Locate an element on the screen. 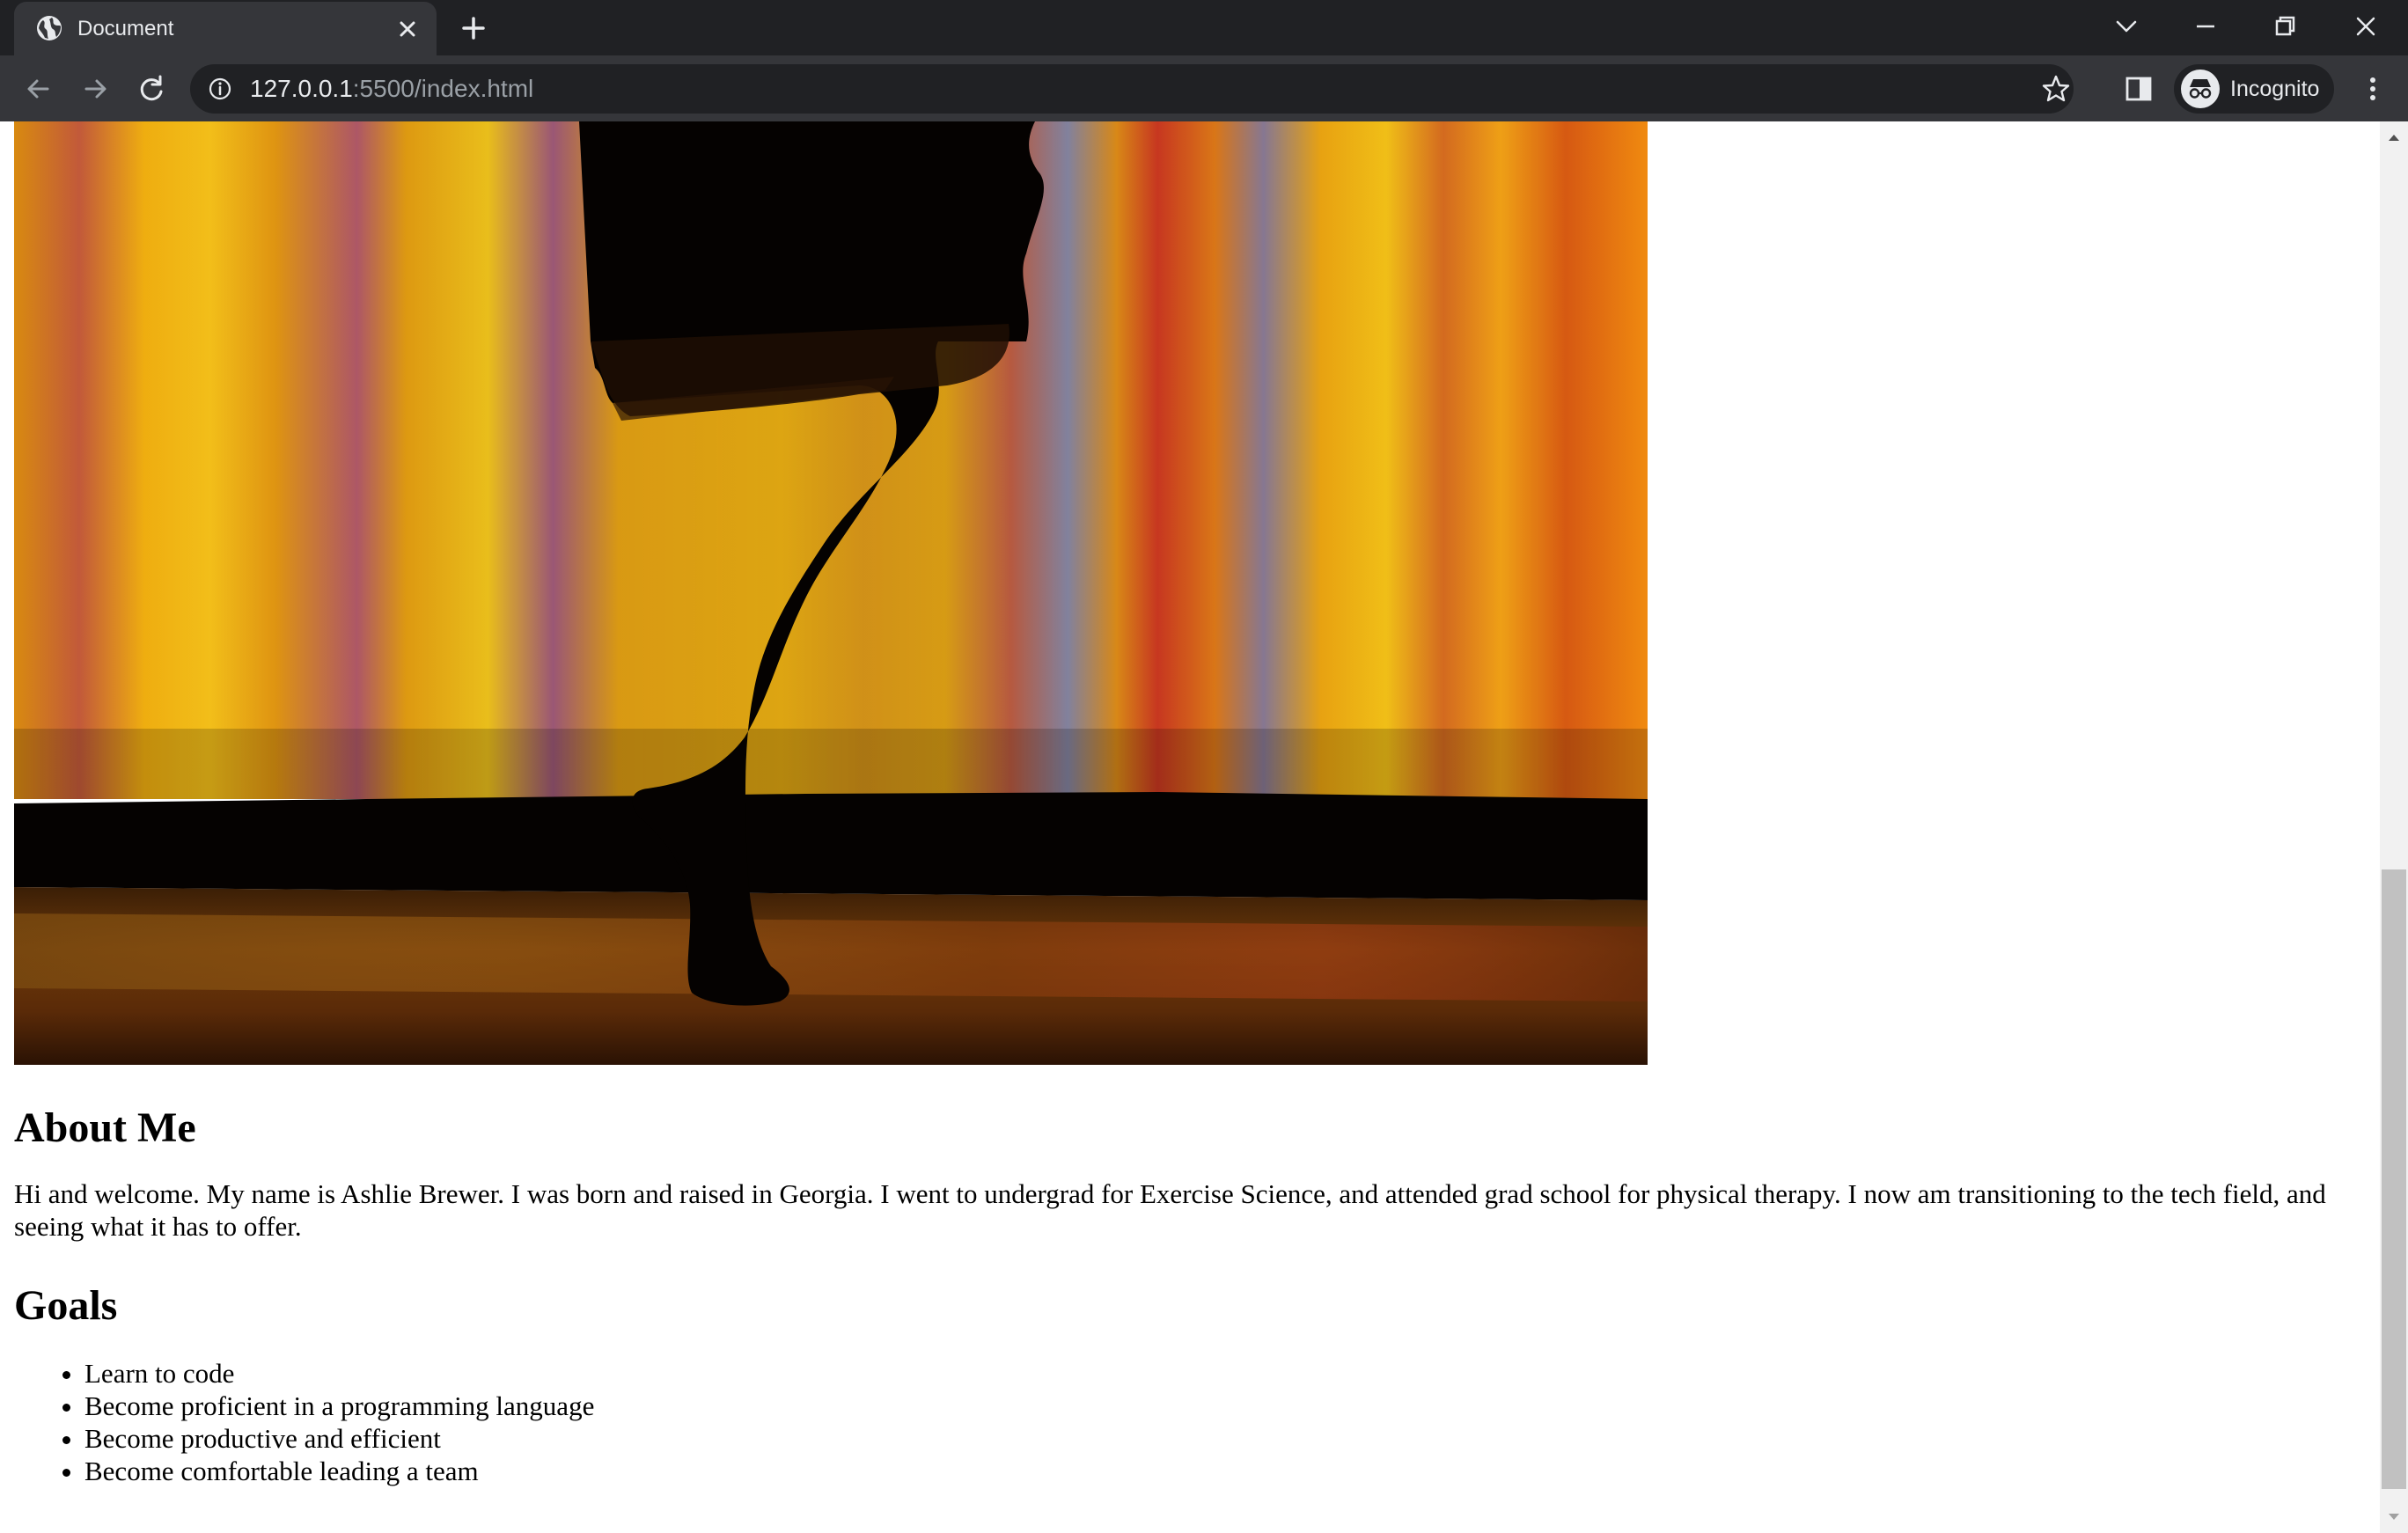 The image size is (2408, 1533). url-path: :5500/index.html is located at coordinates (443, 88).